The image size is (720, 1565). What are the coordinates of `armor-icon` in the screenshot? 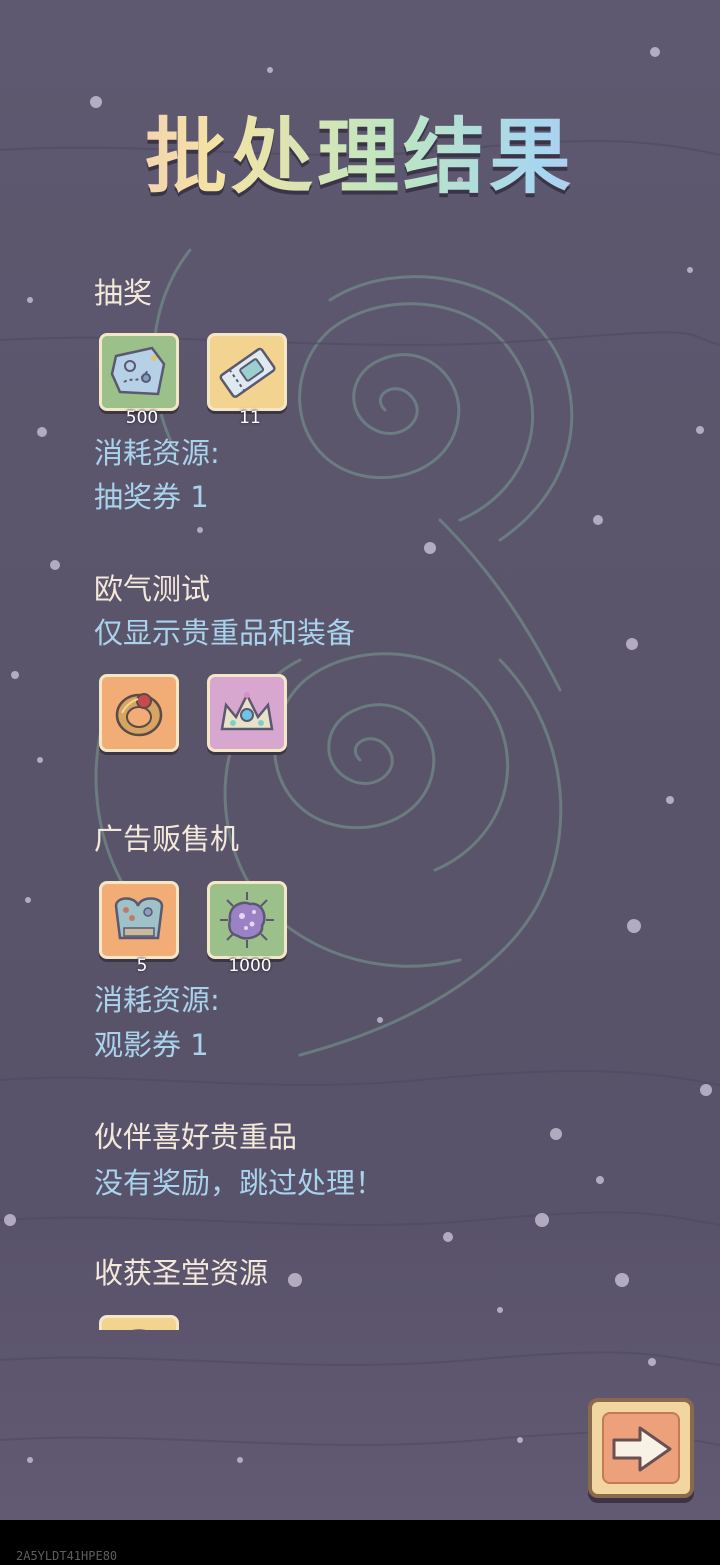 It's located at (139, 918).